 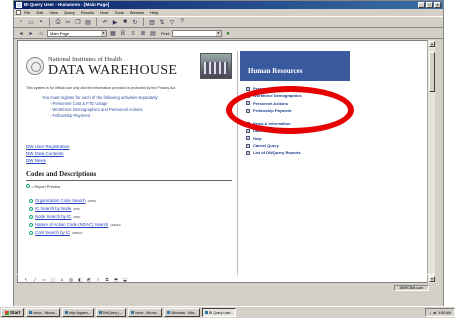 What do you see at coordinates (165, 33) in the screenshot?
I see `find-label: Find:` at bounding box center [165, 33].